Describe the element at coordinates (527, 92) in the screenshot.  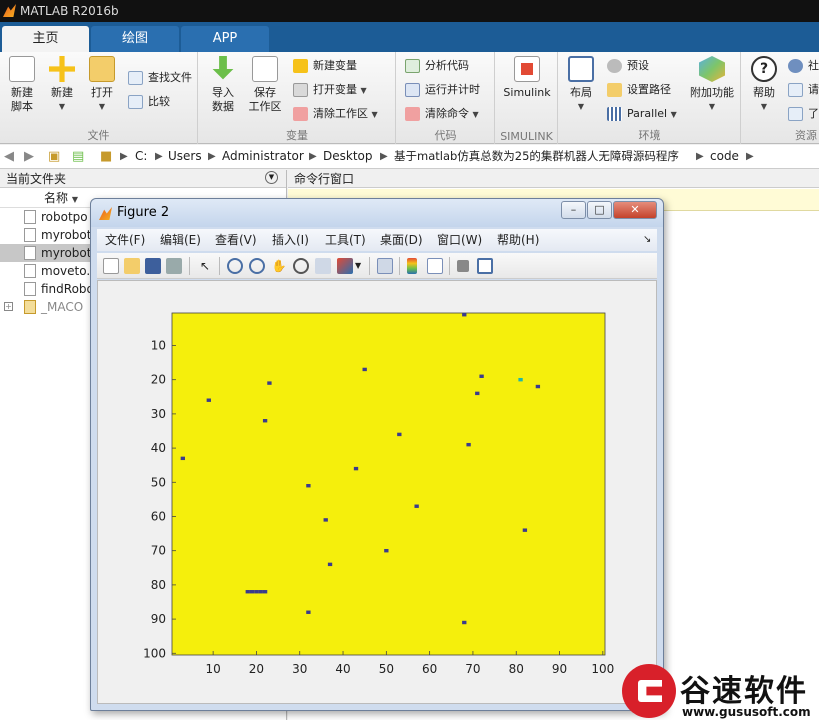
I see `simulink-label: Simulink` at that location.